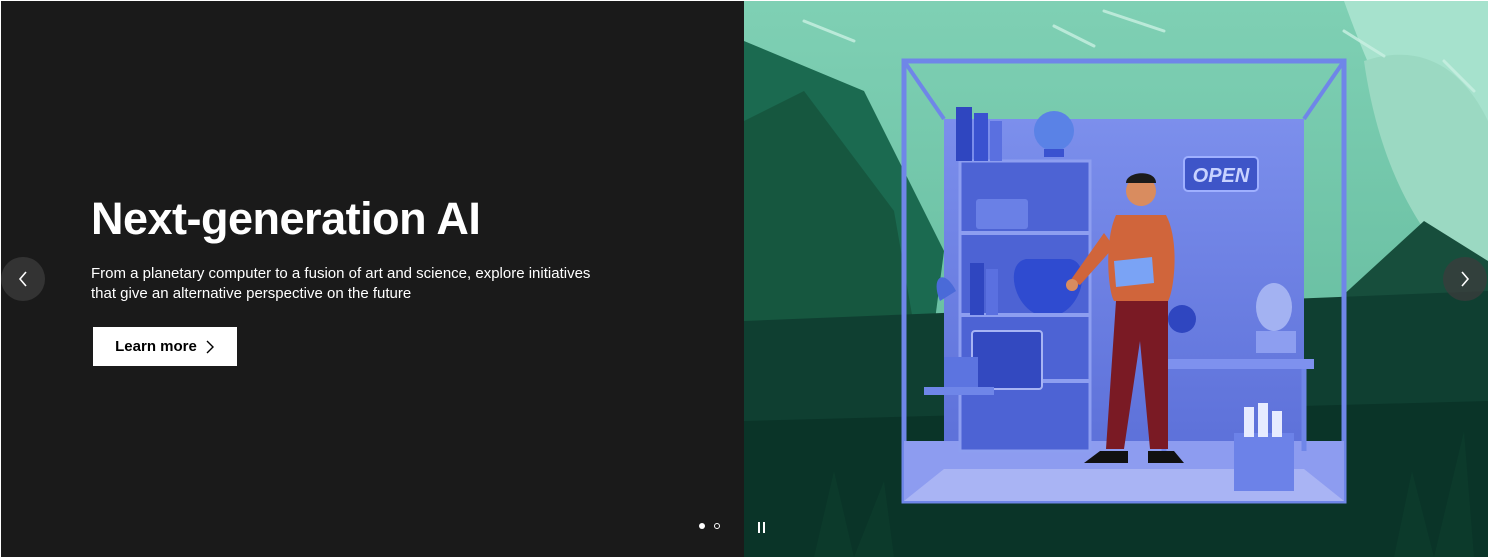 This screenshot has width=1488, height=559. Describe the element at coordinates (156, 346) in the screenshot. I see `learn-more-label: Learn more` at that location.